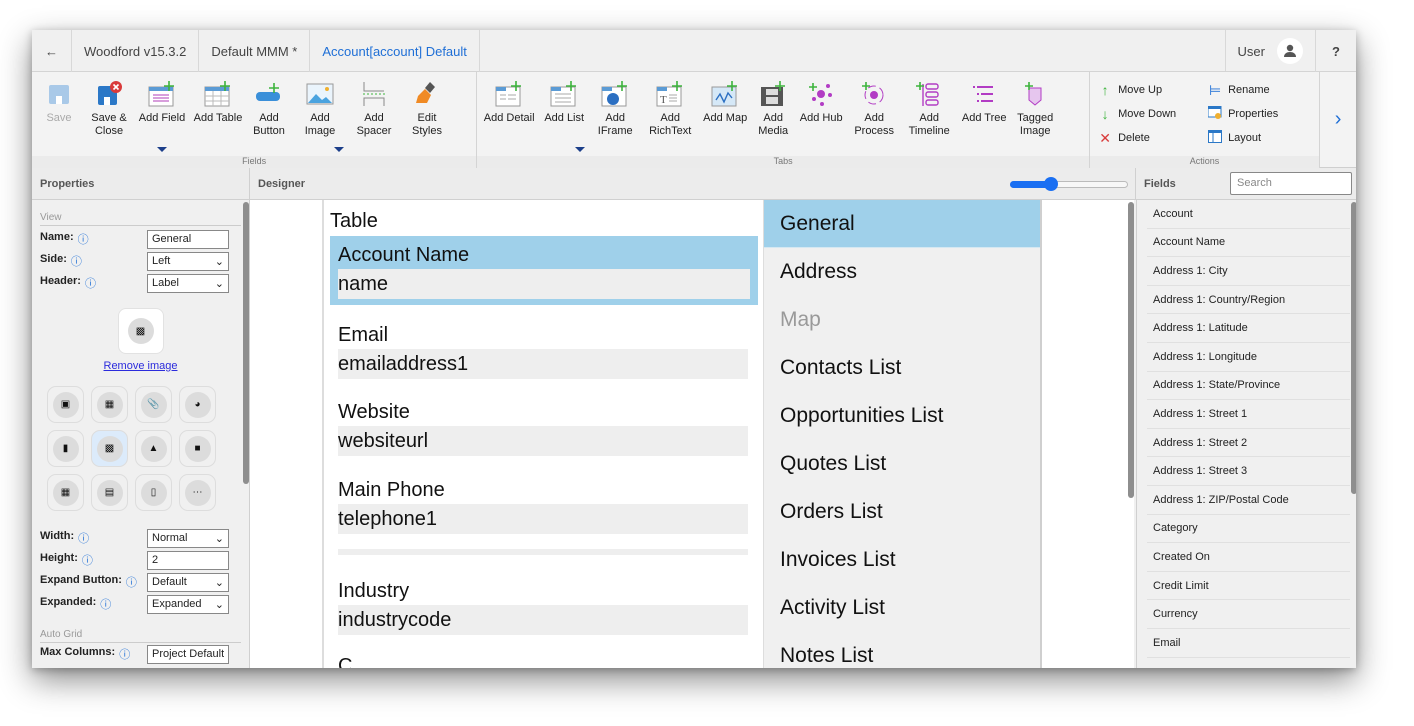  I want to click on remove-image-link: Remove image, so click(140, 366).